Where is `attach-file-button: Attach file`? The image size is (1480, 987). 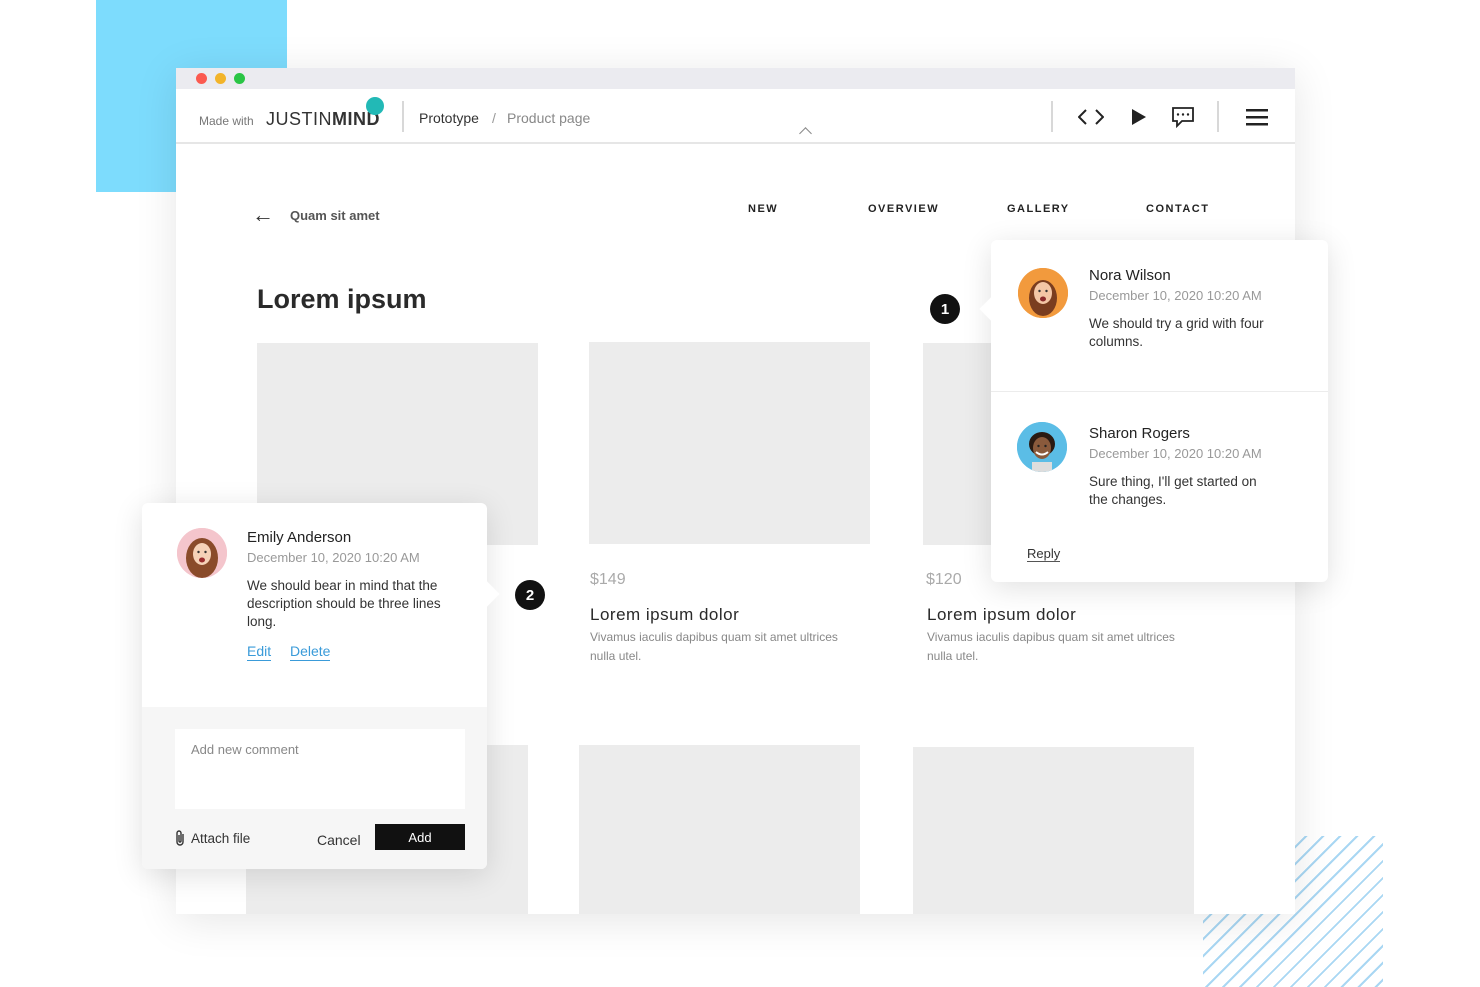
attach-file-button: Attach file is located at coordinates (212, 838).